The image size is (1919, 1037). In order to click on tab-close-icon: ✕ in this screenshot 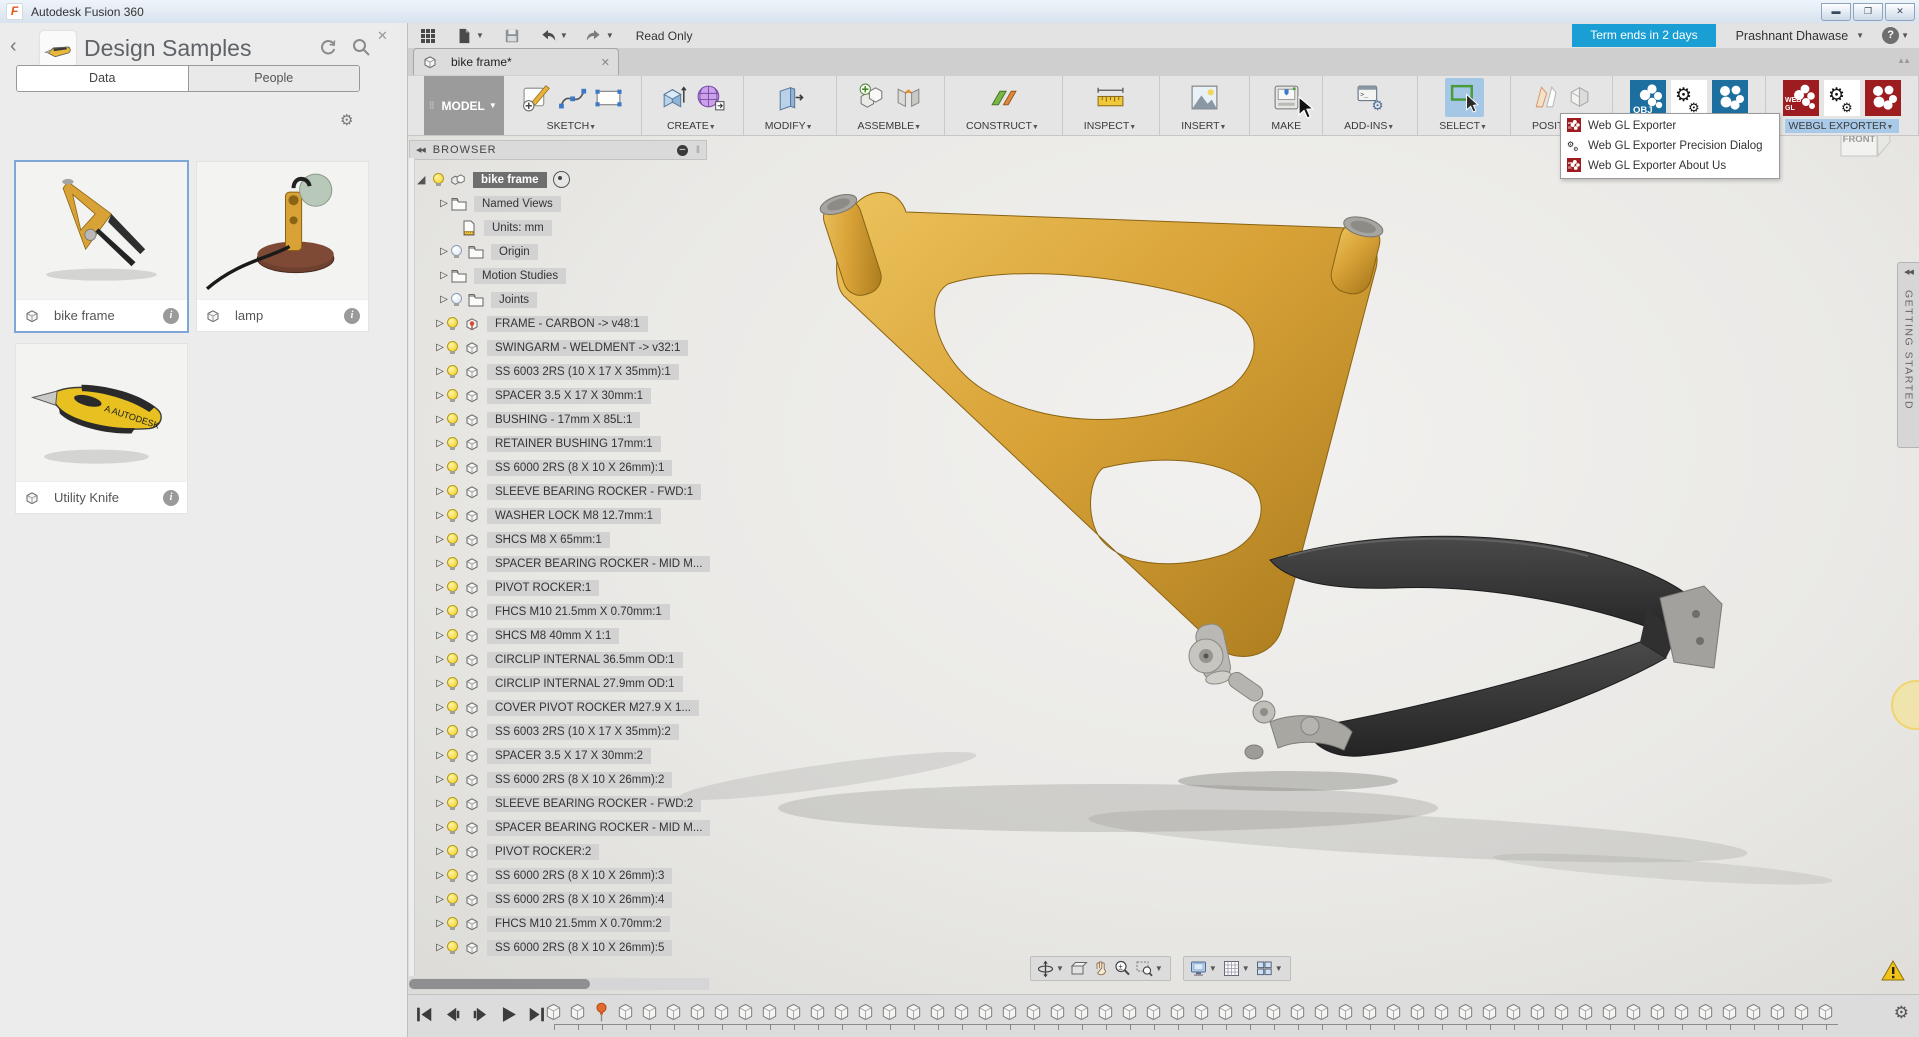, I will do `click(605, 62)`.